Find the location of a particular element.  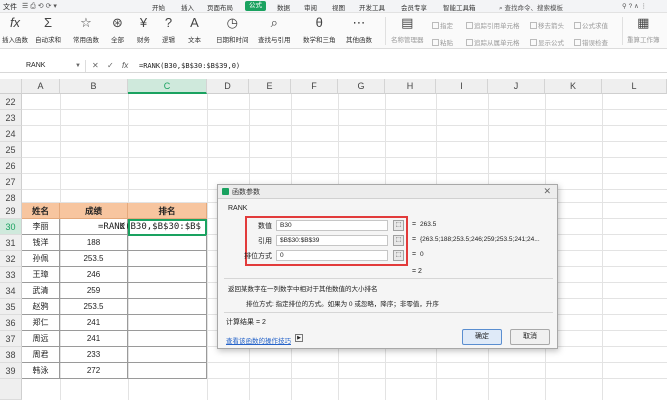

column-header-a: A is located at coordinates (41, 86).